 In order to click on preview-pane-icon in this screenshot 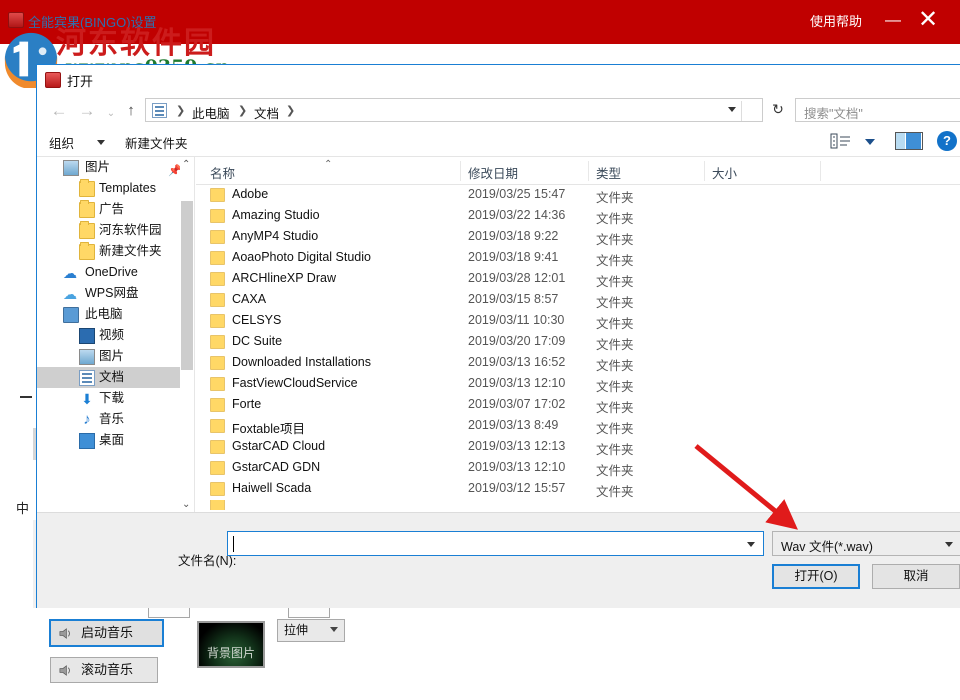, I will do `click(909, 141)`.